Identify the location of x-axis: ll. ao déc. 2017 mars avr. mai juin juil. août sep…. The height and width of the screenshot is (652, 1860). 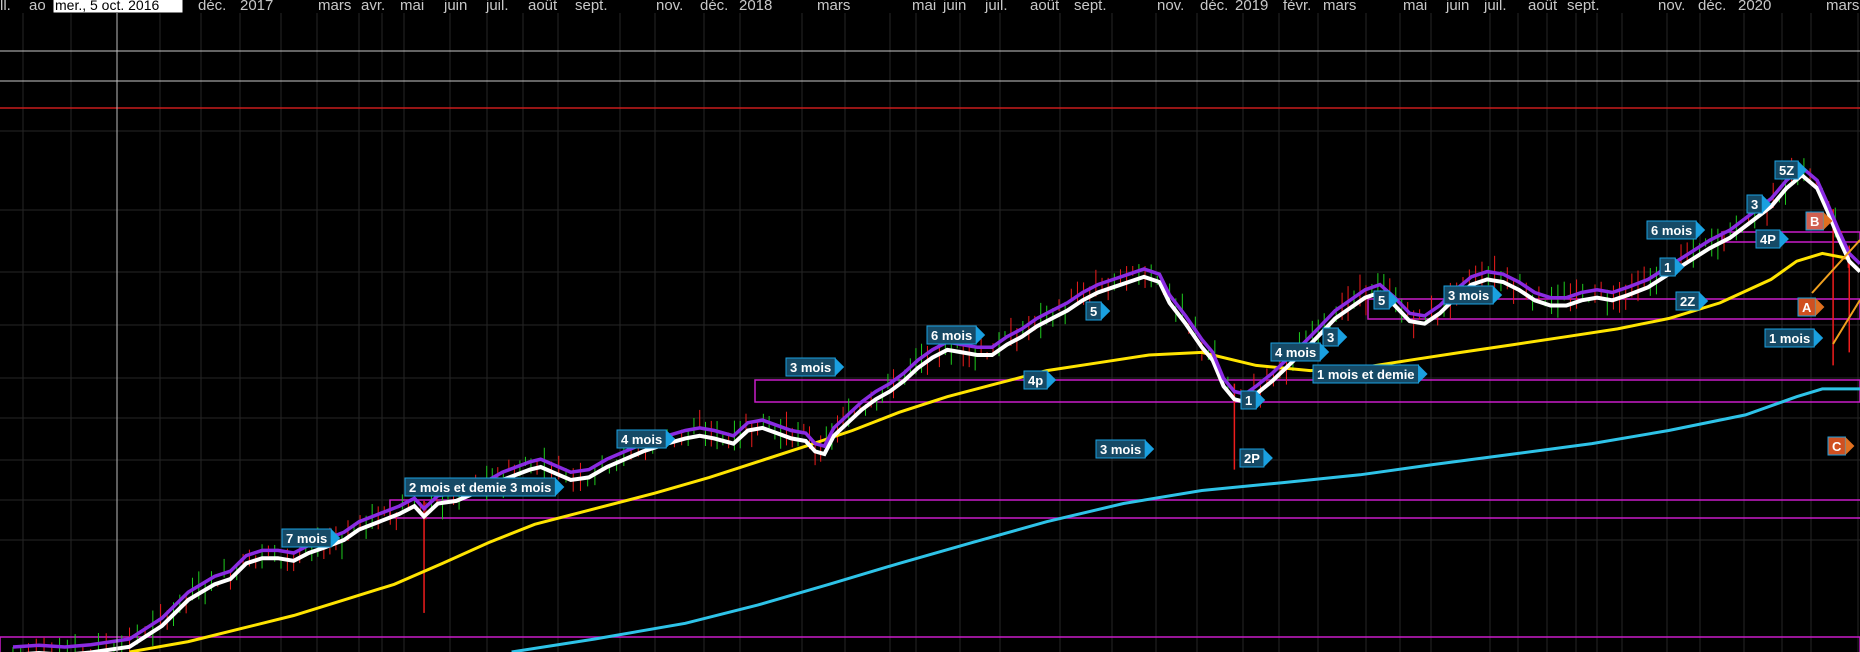
(930, 7).